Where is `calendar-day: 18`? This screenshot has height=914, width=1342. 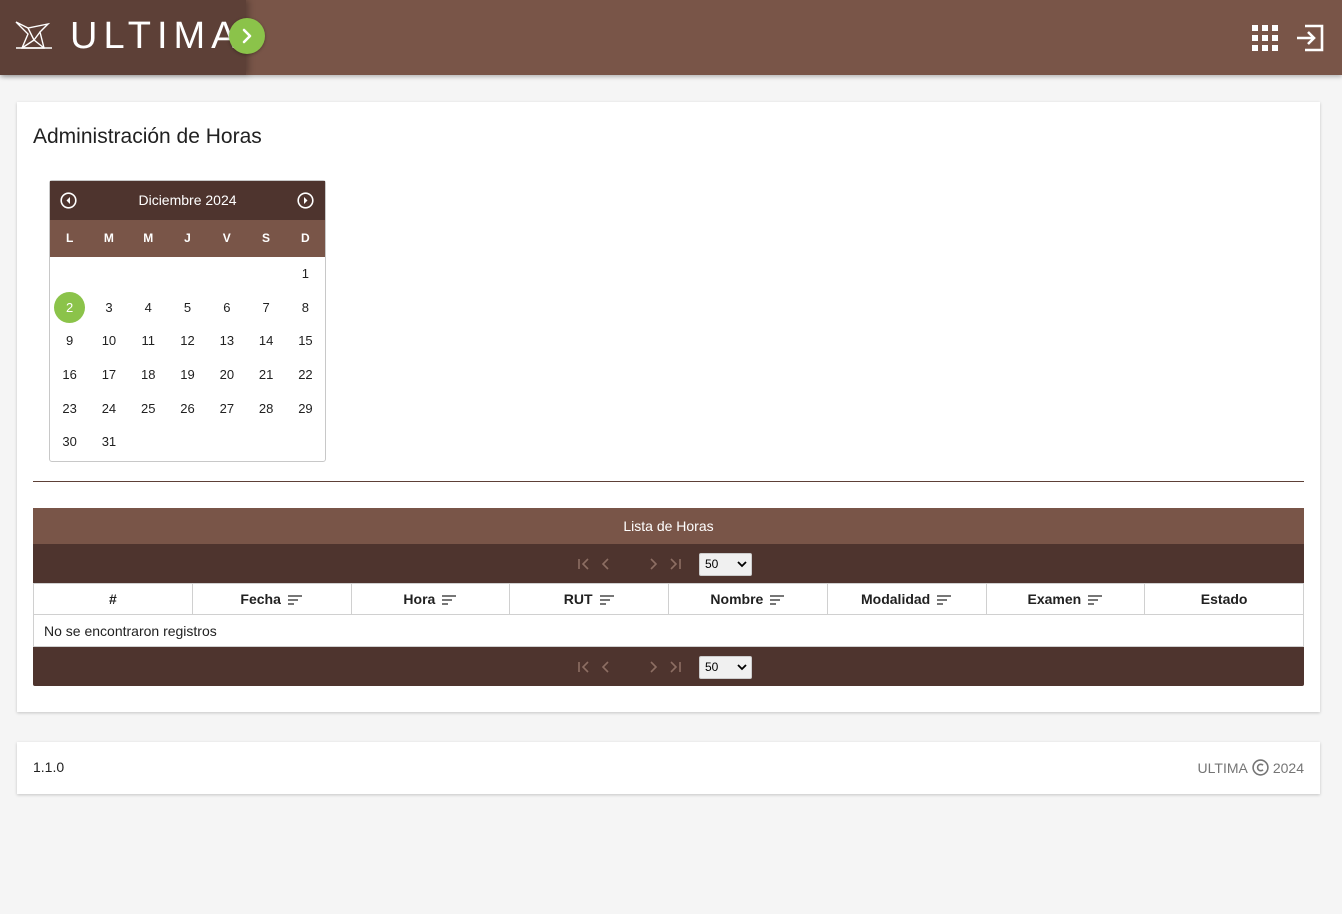
calendar-day: 18 is located at coordinates (148, 375).